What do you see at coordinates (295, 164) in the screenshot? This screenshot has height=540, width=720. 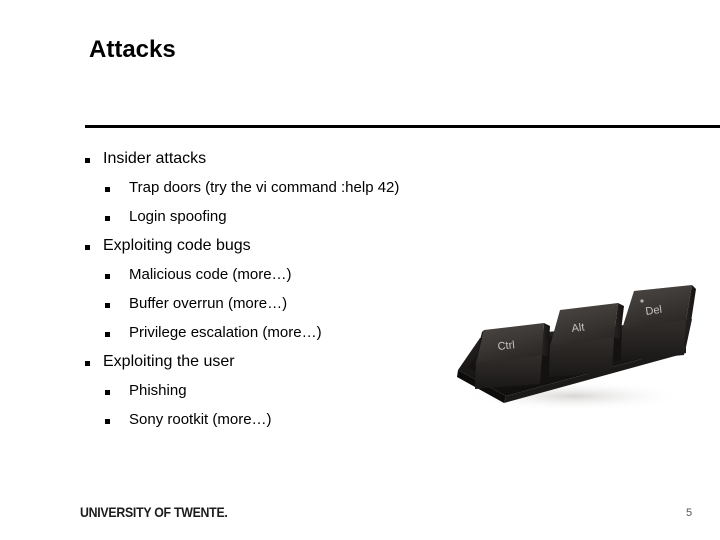 I see `list-item: Insider attacks` at bounding box center [295, 164].